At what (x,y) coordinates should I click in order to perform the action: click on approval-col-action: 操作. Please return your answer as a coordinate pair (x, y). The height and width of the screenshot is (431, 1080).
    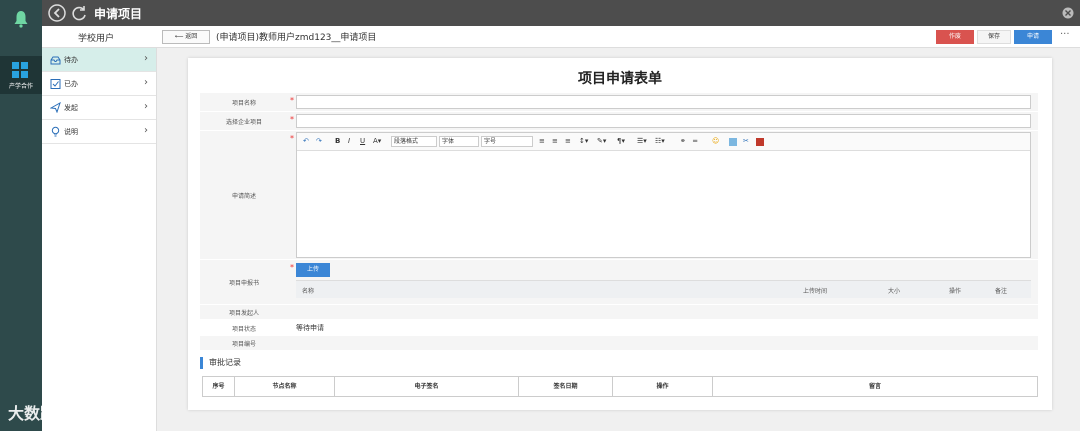
    Looking at the image, I should click on (663, 386).